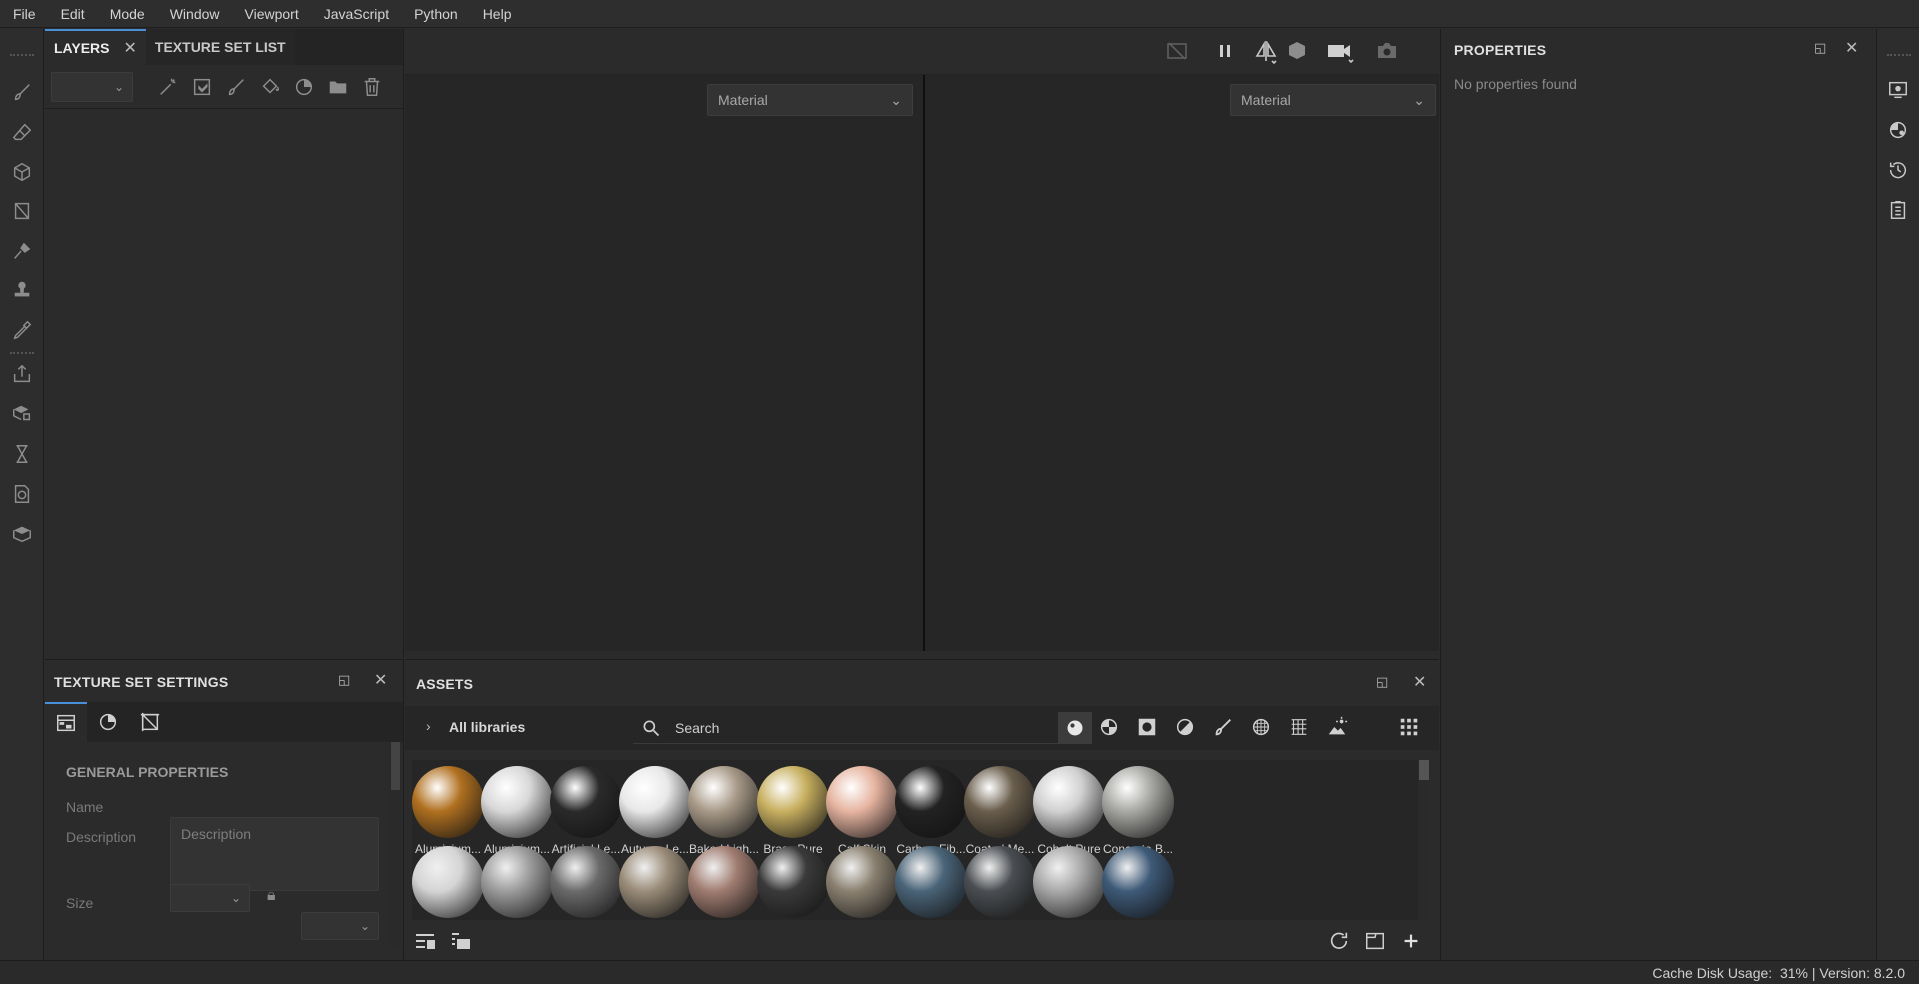 Image resolution: width=1919 pixels, height=984 pixels. Describe the element at coordinates (1409, 728) in the screenshot. I see `grid-view-button` at that location.